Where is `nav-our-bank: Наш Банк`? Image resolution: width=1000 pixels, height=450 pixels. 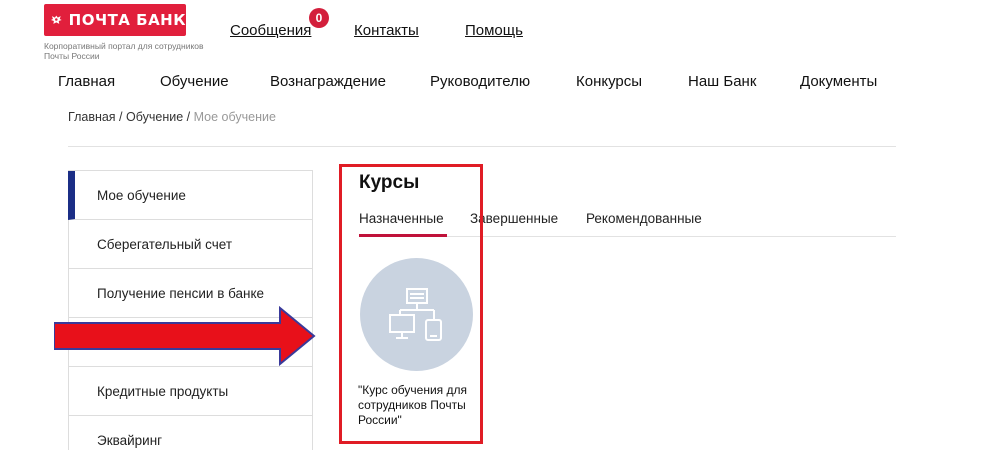
nav-our-bank: Наш Банк is located at coordinates (722, 81).